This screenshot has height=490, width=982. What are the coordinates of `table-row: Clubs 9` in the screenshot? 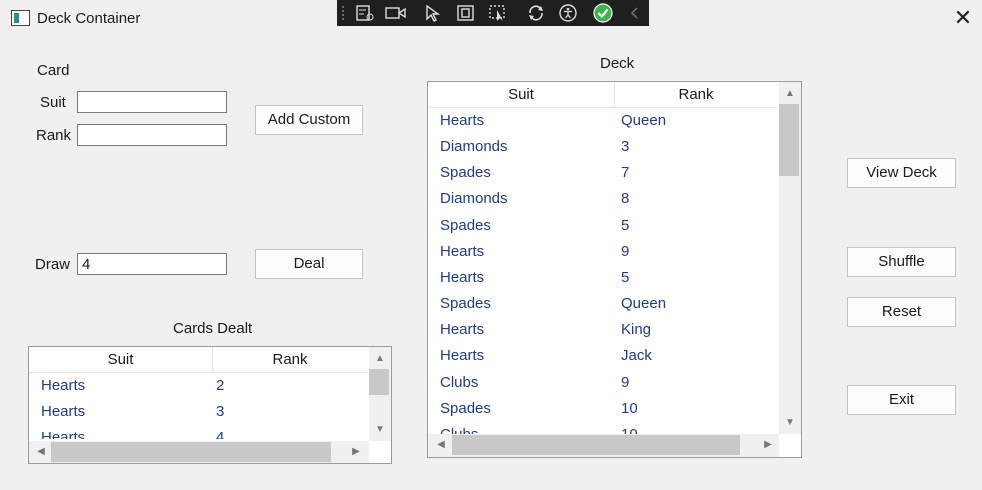 It's located at (602, 383).